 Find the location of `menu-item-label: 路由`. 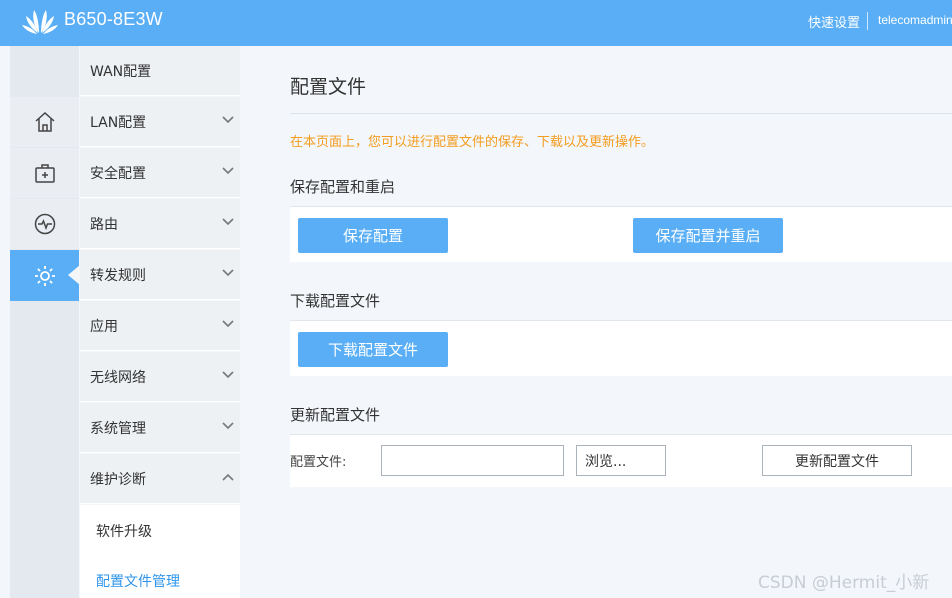

menu-item-label: 路由 is located at coordinates (104, 225).